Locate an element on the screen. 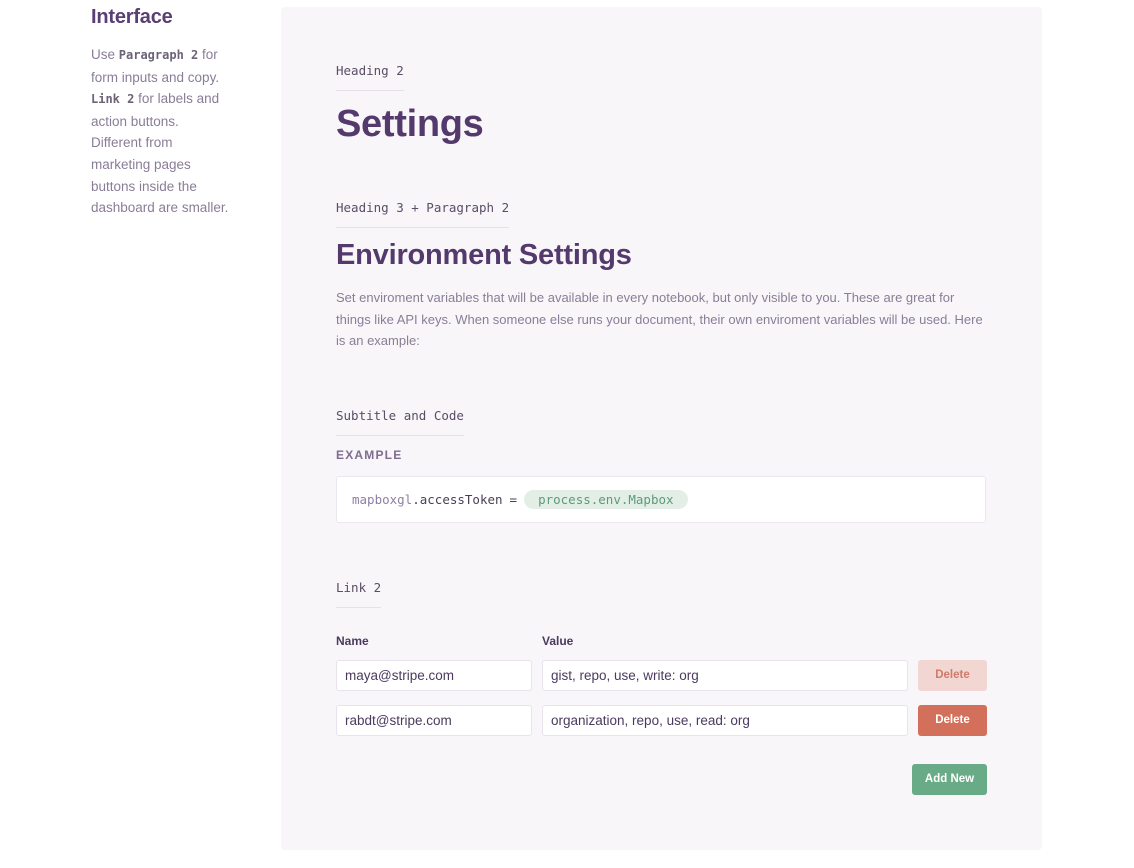  label-subtitle-code: Subtitle and Code is located at coordinates (400, 422).